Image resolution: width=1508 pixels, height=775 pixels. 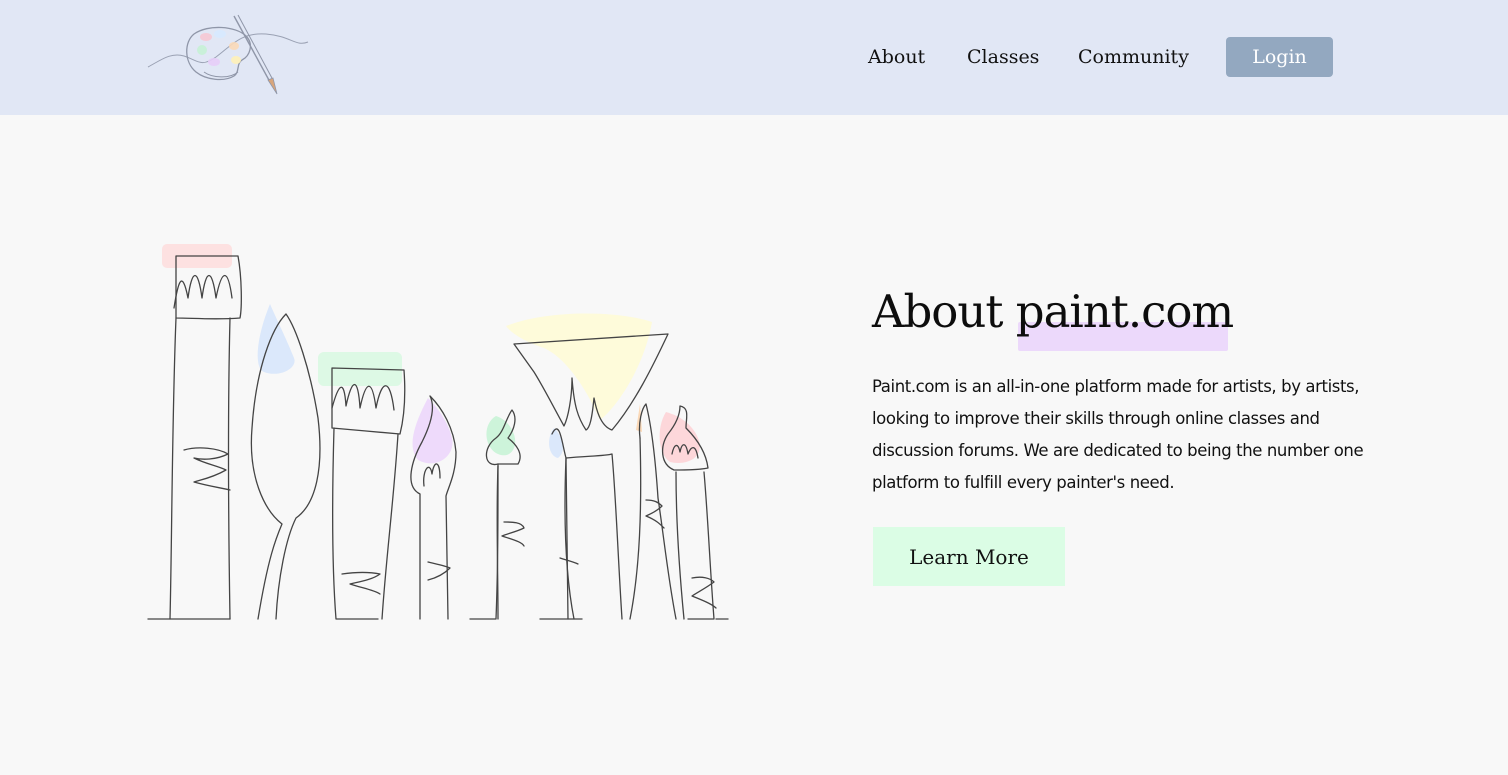 I want to click on nav-community: Community, so click(x=1133, y=57).